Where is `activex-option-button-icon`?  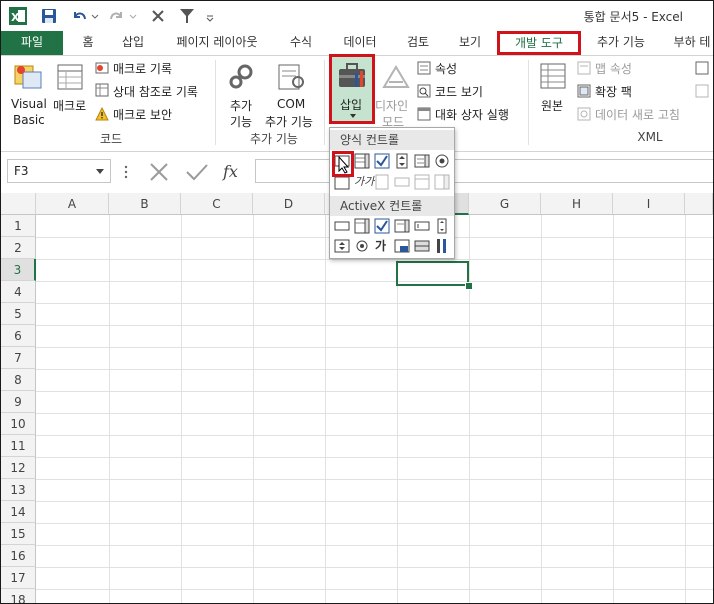
activex-option-button-icon is located at coordinates (362, 246).